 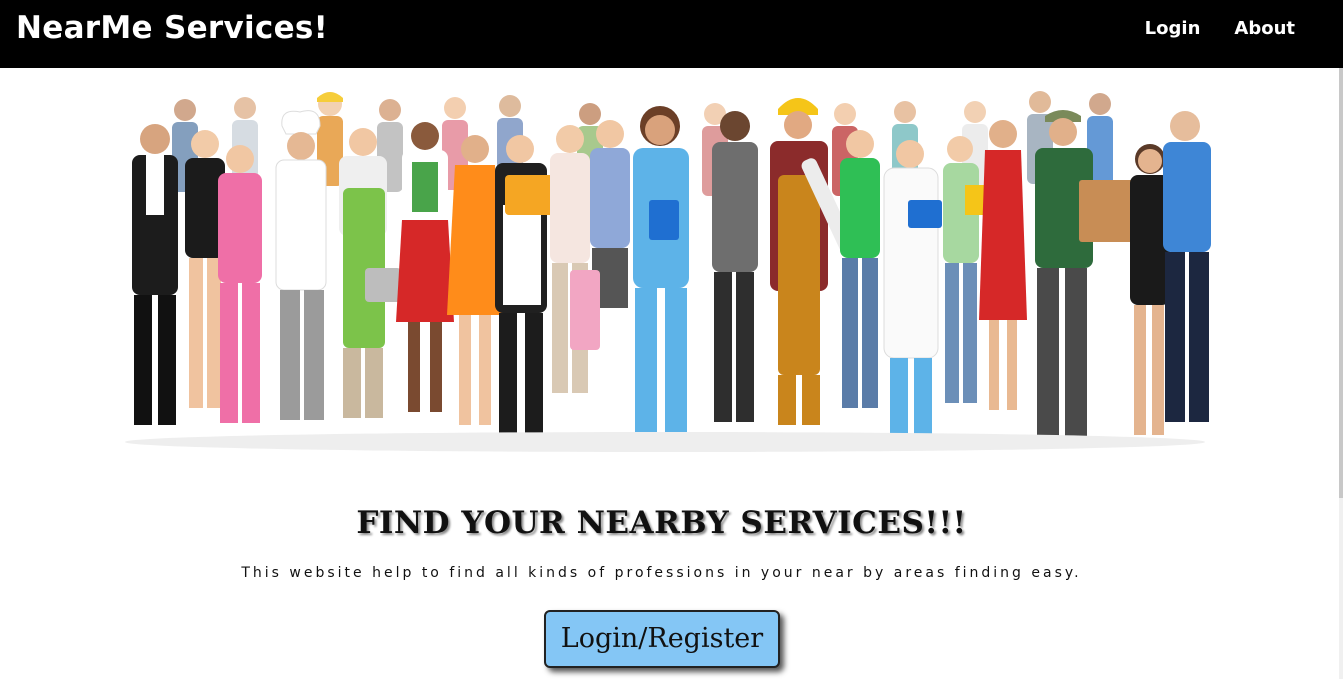 I want to click on hero-headline: FIND YOUR NEARBY SERVICES!!!, so click(x=661, y=522).